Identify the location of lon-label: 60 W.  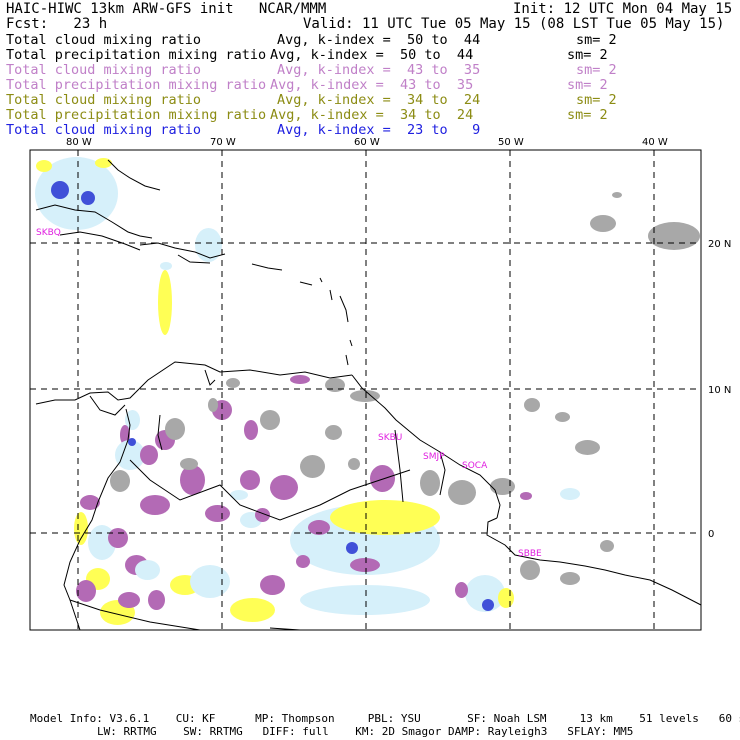
(367, 142).